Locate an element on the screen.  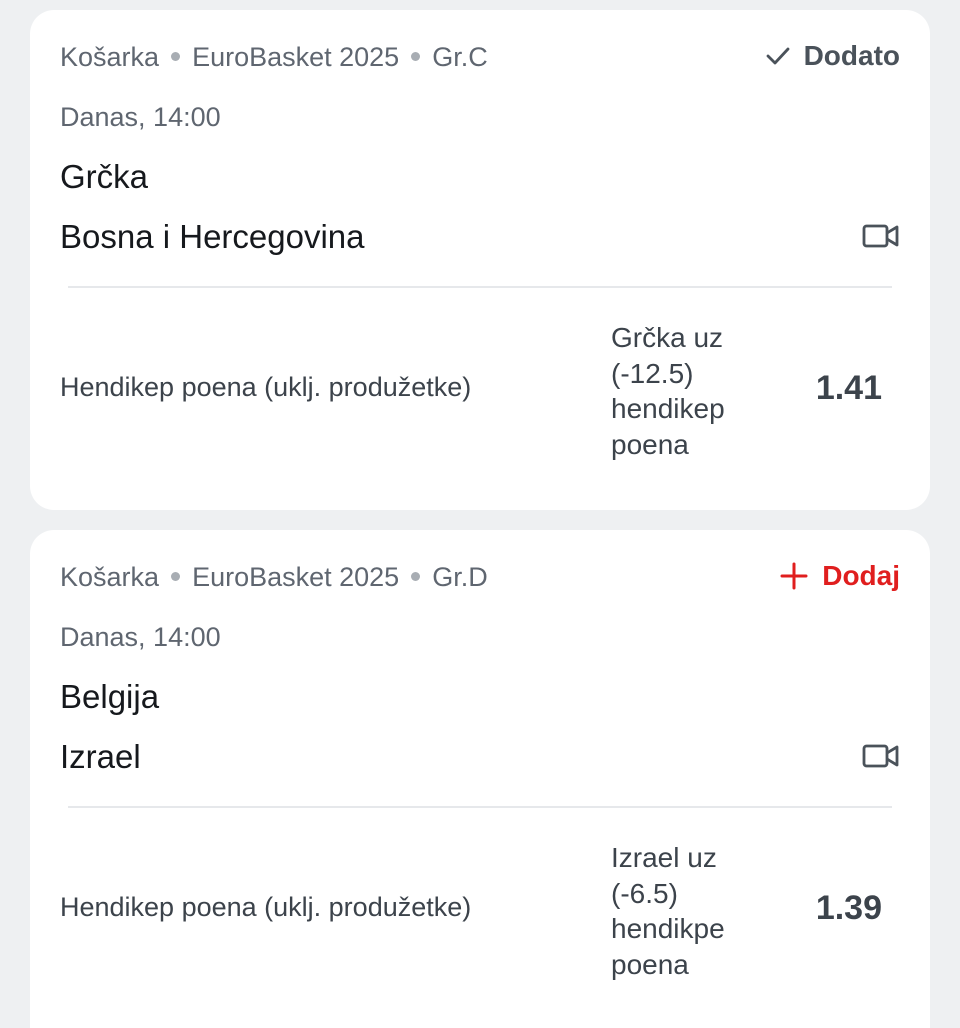
add-button: Dodaj is located at coordinates (840, 576).